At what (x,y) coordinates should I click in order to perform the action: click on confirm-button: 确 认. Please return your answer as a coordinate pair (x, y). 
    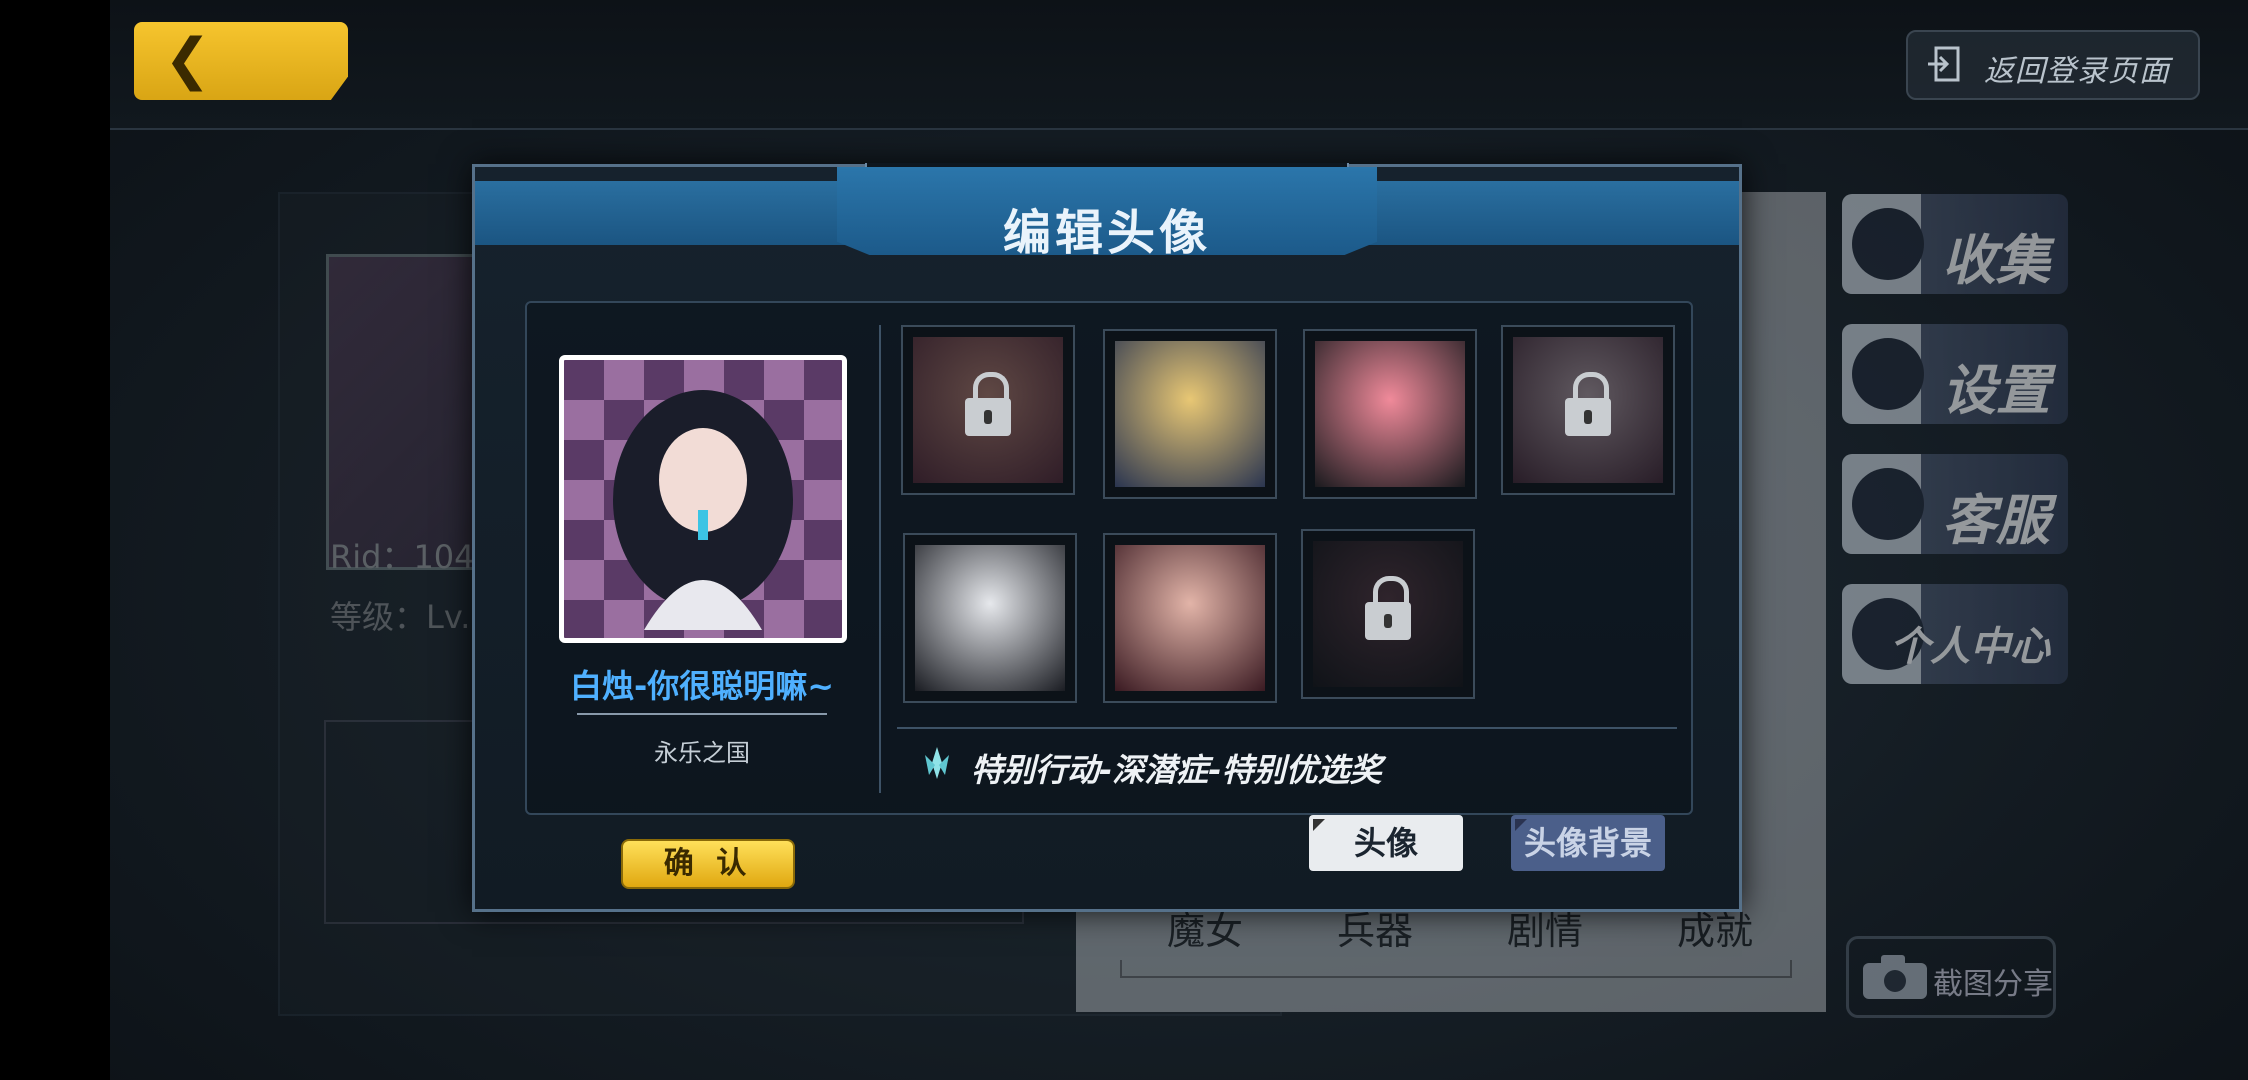
    Looking at the image, I should click on (708, 864).